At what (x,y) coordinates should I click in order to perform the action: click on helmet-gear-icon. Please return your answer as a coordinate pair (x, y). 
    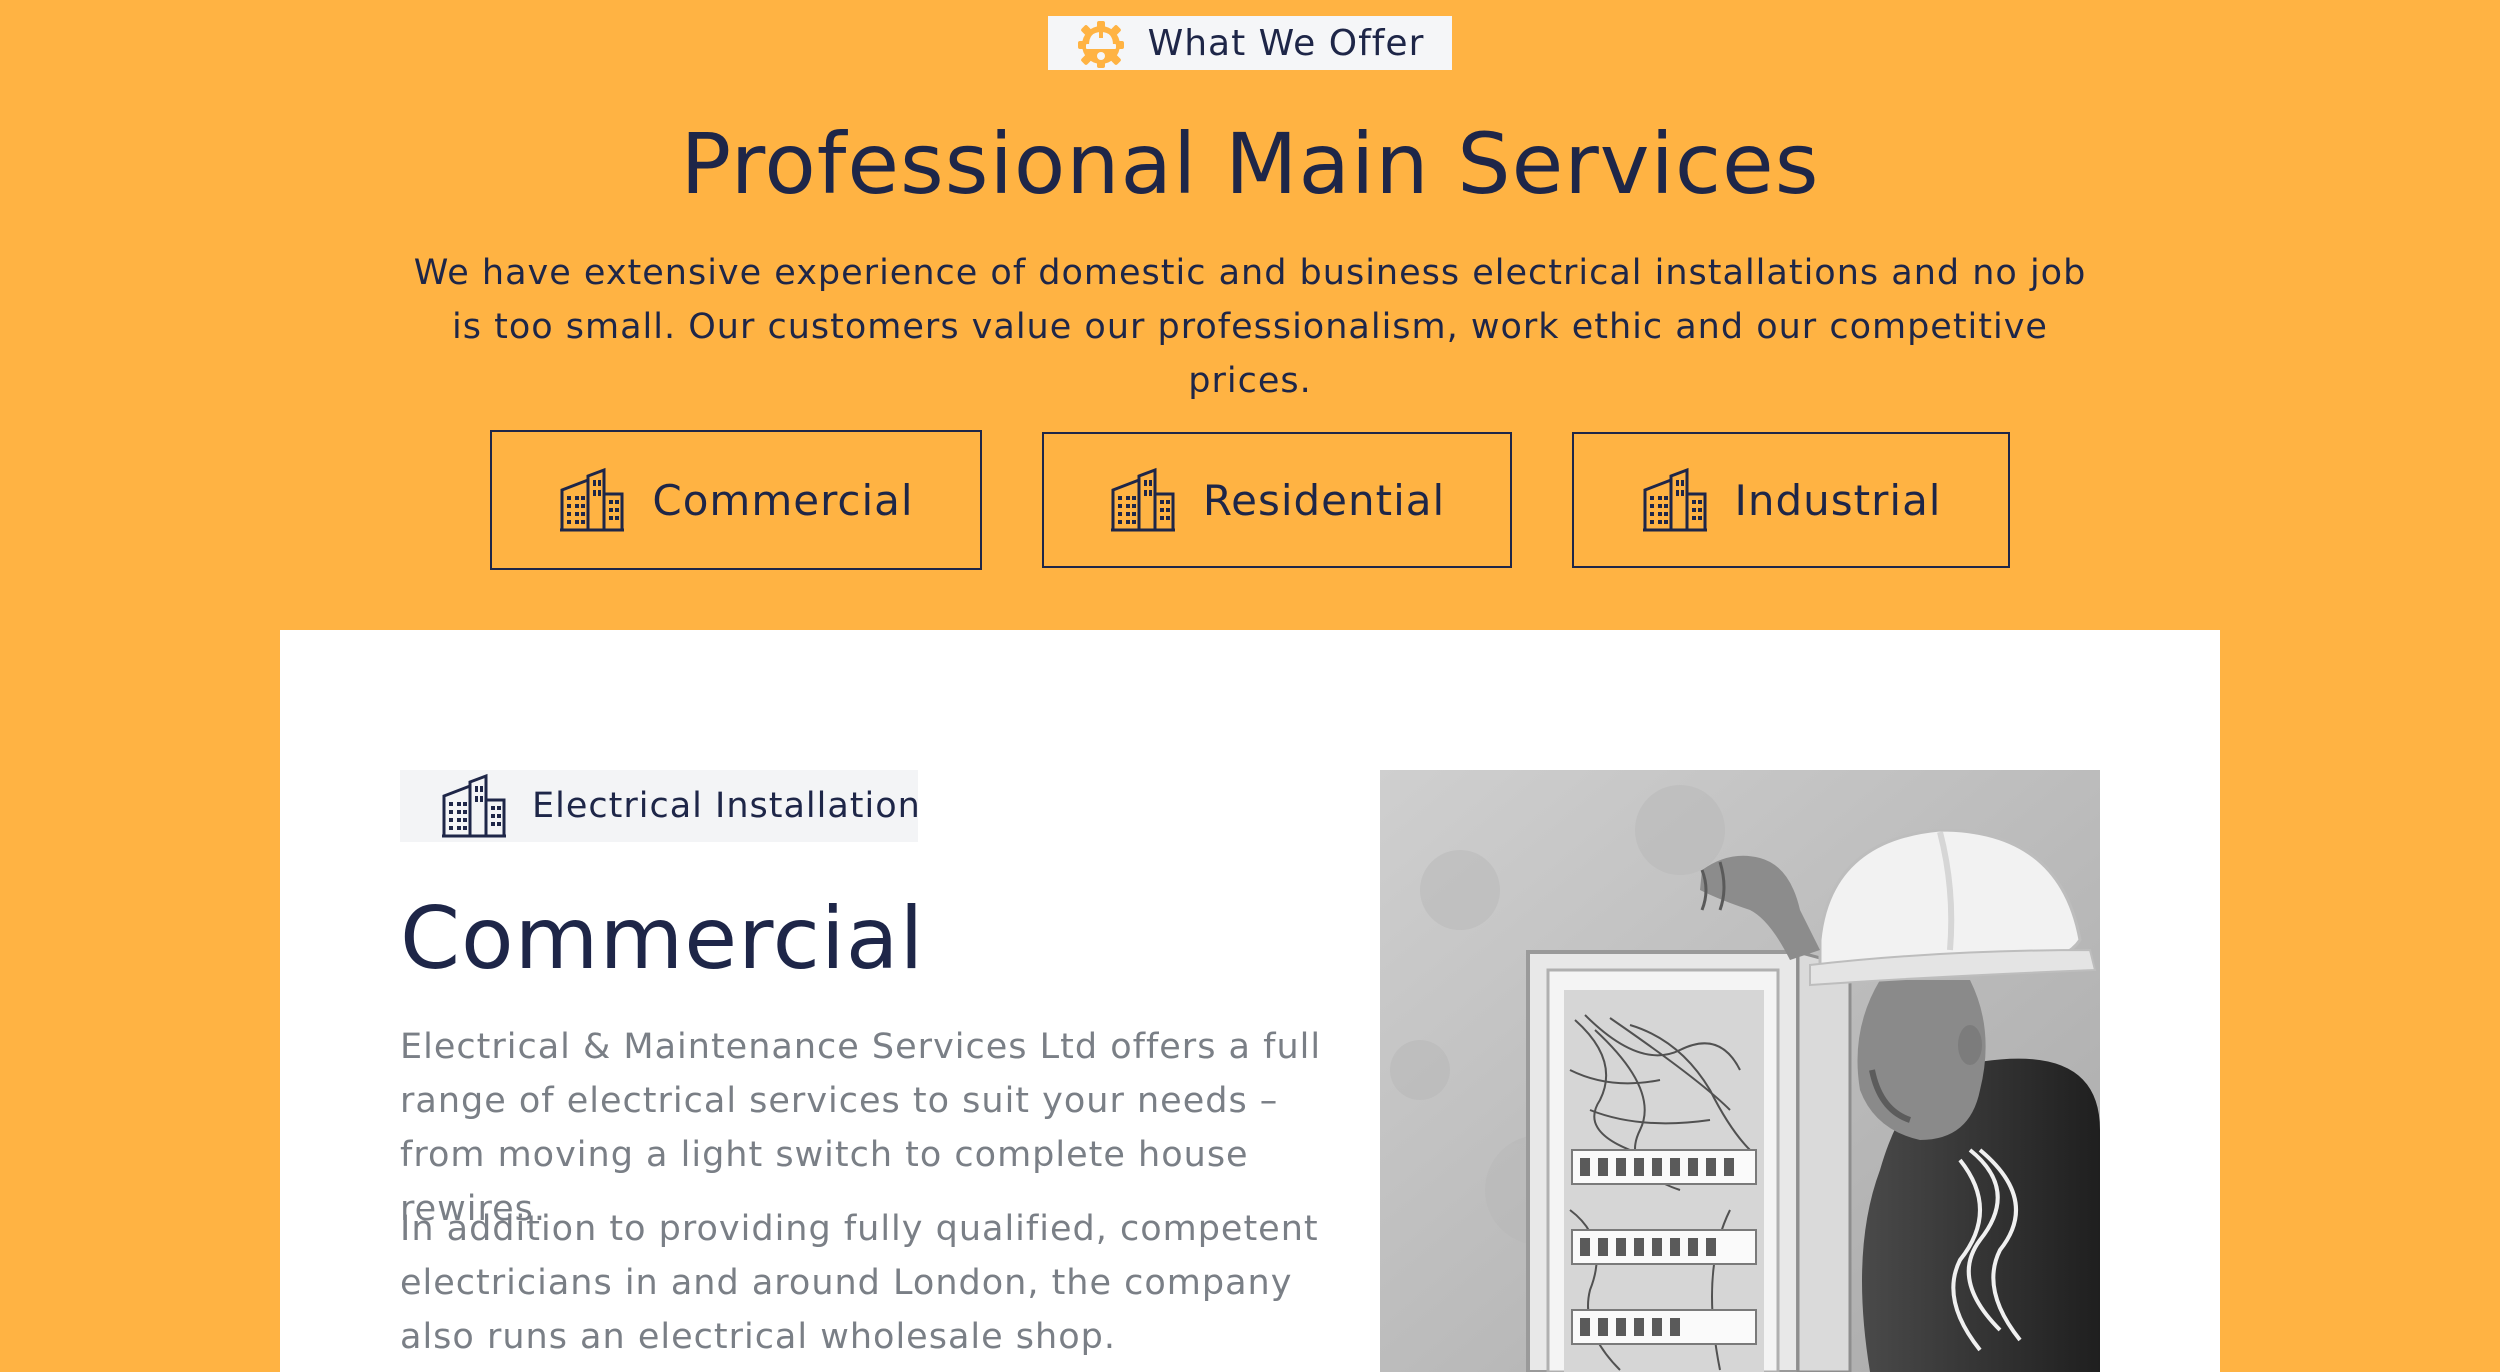
    Looking at the image, I should click on (1101, 43).